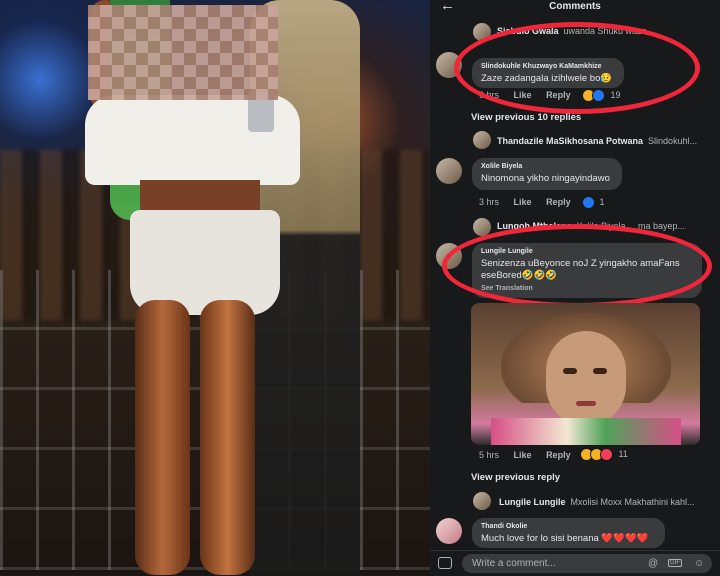 Image resolution: width=720 pixels, height=576 pixels. I want to click on sticker-icon: @, so click(653, 563).